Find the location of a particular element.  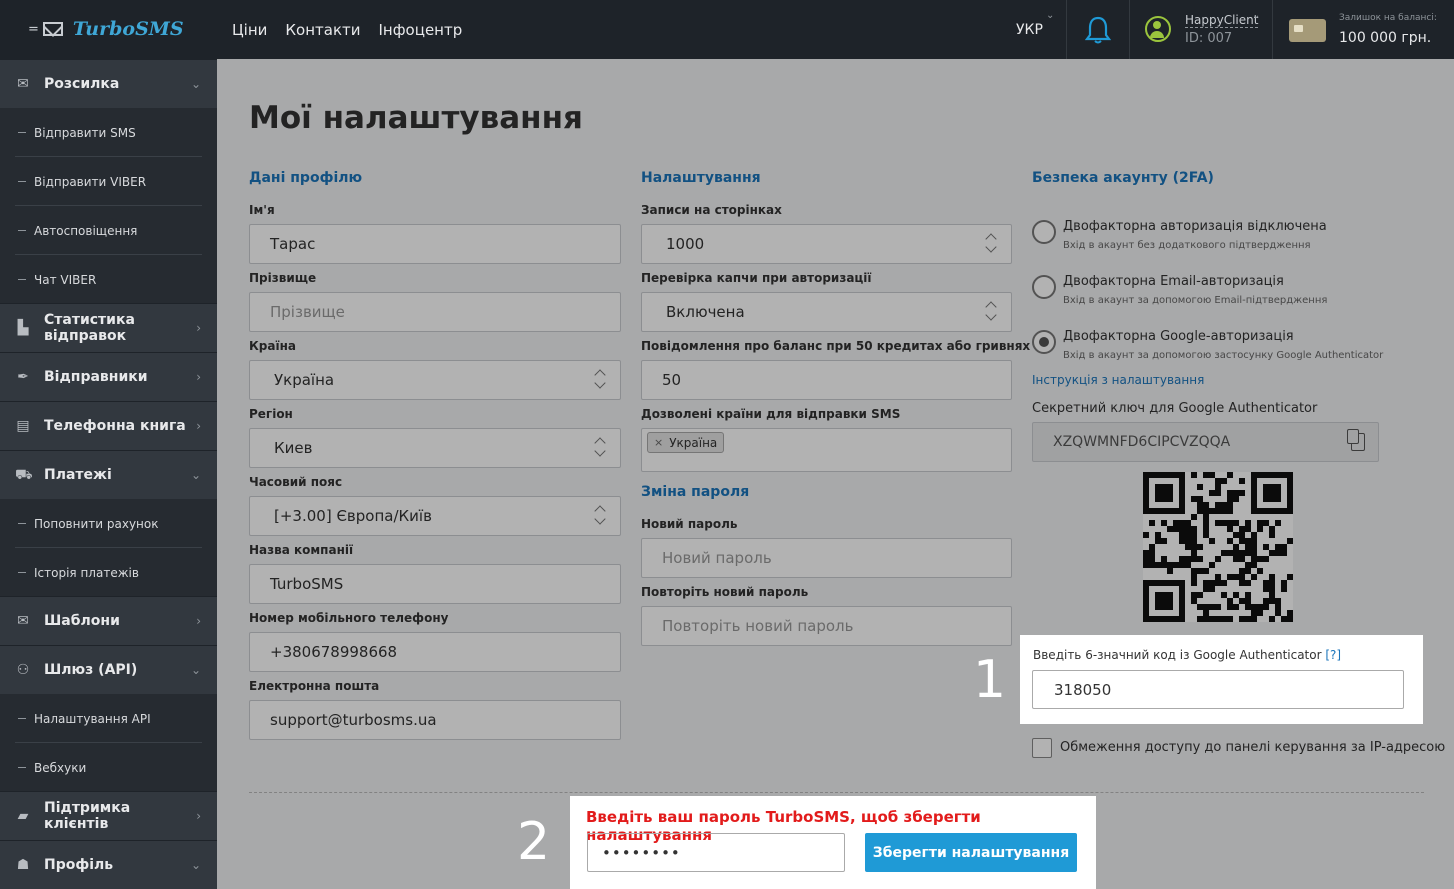

menu-lines-icon: = is located at coordinates (33, 29).